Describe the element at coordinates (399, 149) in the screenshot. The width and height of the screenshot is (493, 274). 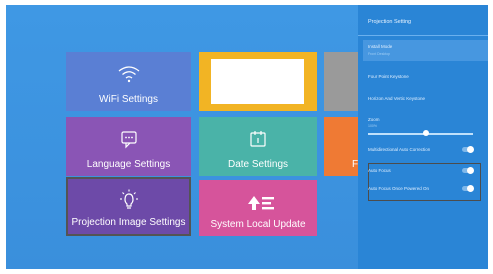
I see `multidirectional-auto-correction-label: Multidirectional Auto Correction` at that location.